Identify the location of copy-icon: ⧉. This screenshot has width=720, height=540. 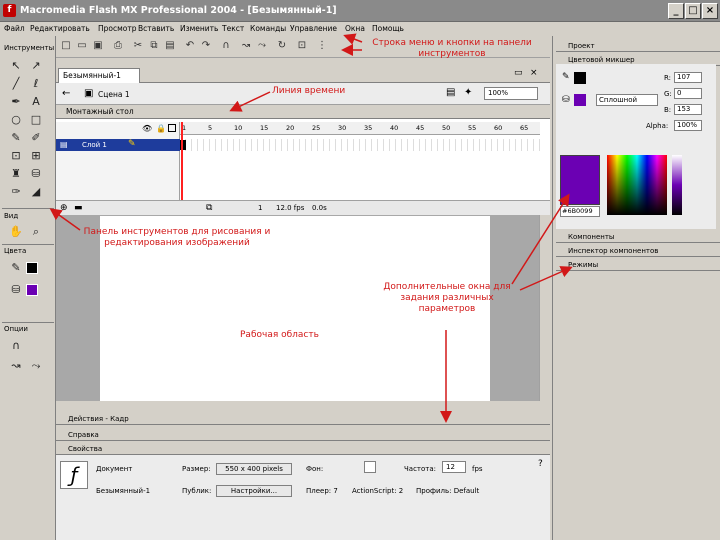
(154, 46).